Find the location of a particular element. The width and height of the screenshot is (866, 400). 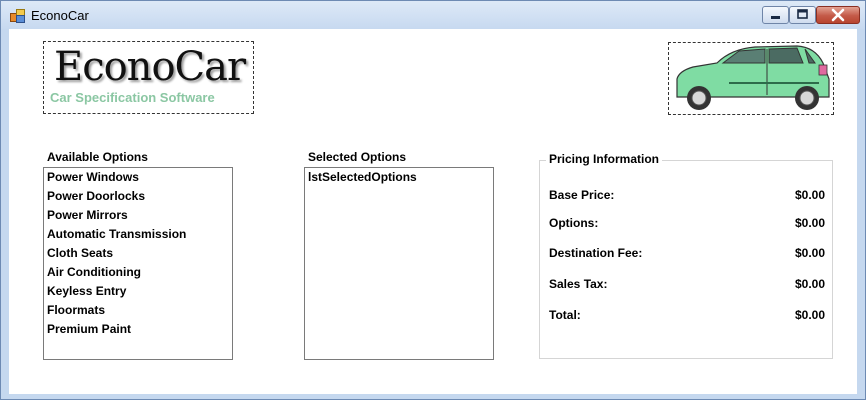

base-price-label: Base Price: is located at coordinates (582, 195).